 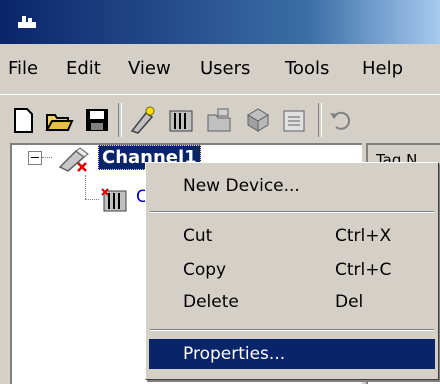 What do you see at coordinates (292, 302) in the screenshot?
I see `menu-item-delete: Delete Del` at bounding box center [292, 302].